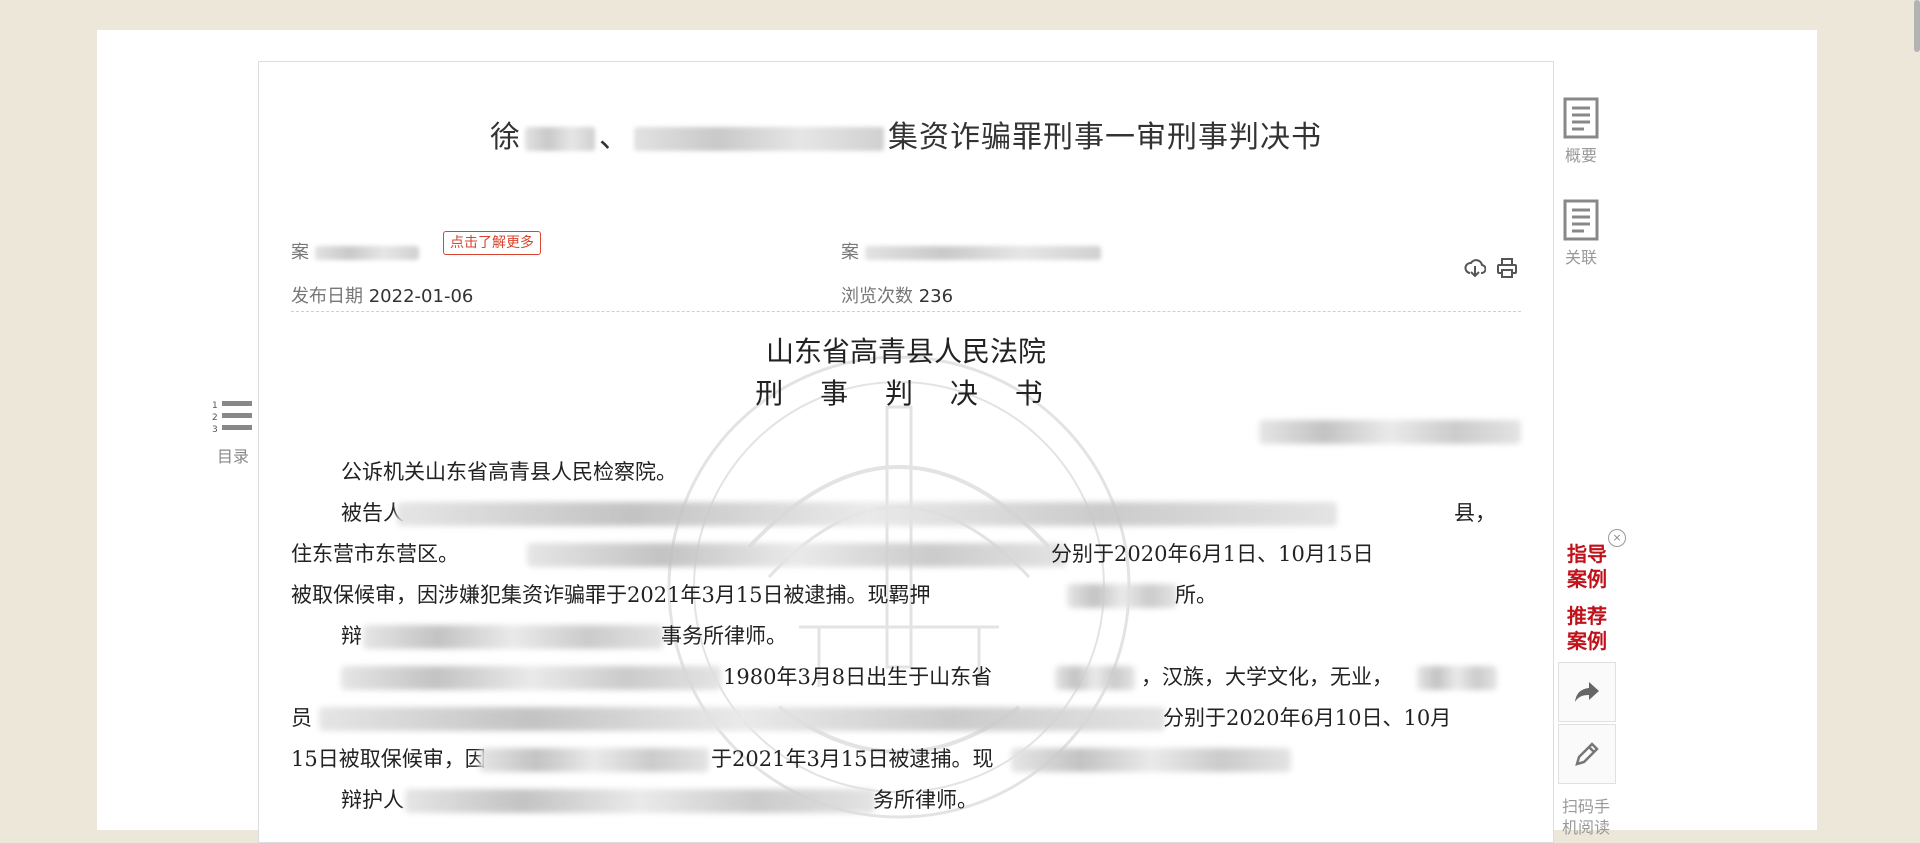 Image resolution: width=1920 pixels, height=843 pixels. Describe the element at coordinates (971, 251) in the screenshot. I see `case-number: 案` at that location.